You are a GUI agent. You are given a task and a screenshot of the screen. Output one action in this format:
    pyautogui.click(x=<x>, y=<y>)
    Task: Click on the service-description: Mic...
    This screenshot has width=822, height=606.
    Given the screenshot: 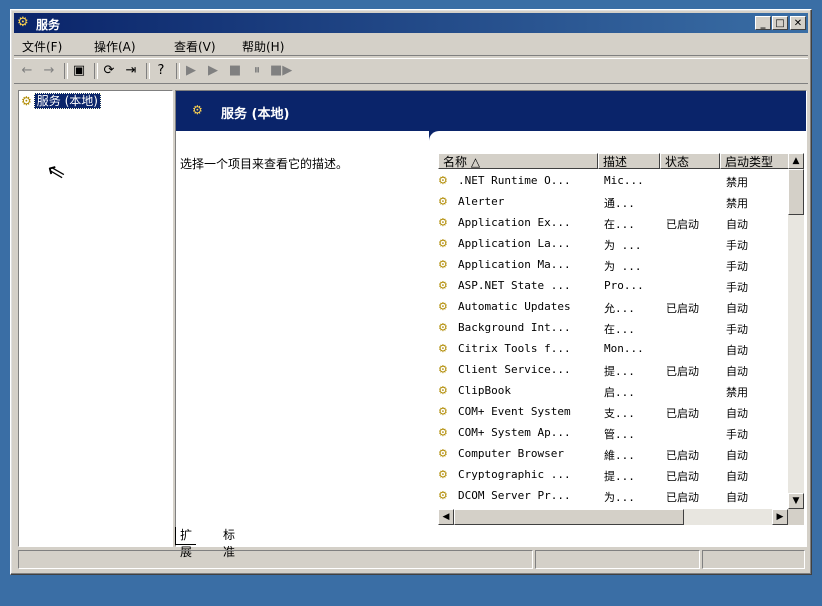 What is the action you would take?
    pyautogui.click(x=624, y=180)
    